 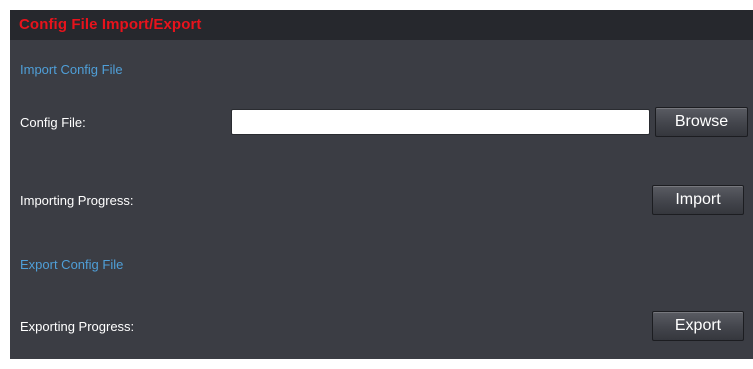 What do you see at coordinates (698, 200) in the screenshot?
I see `import-button: Import` at bounding box center [698, 200].